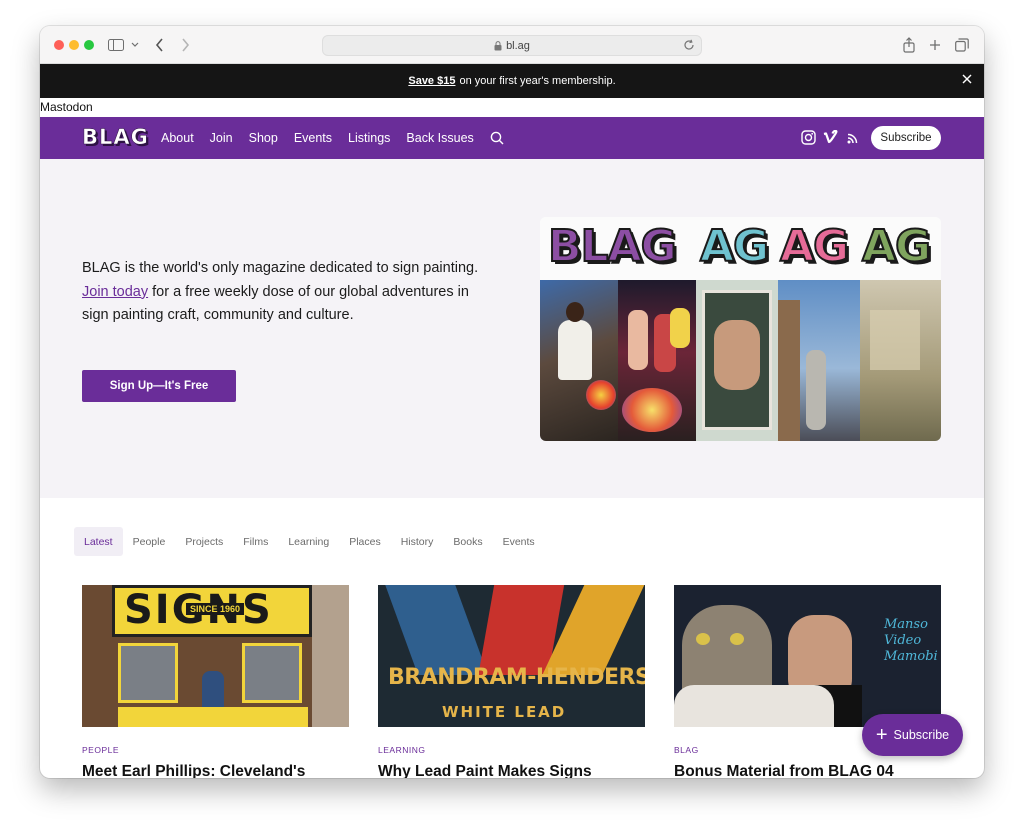 Image resolution: width=1024 pixels, height=830 pixels. I want to click on browser-toolbar: bl.ag, so click(512, 45).